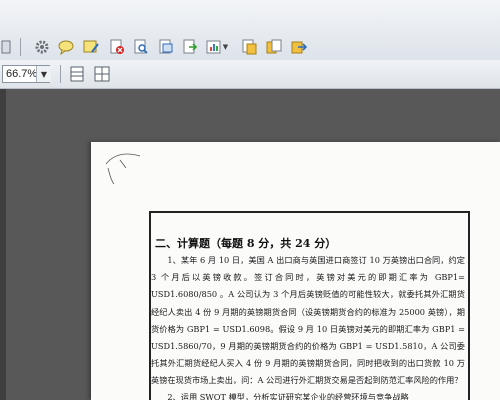 This screenshot has height=400, width=500. Describe the element at coordinates (66, 47) in the screenshot. I see `comment-icon` at that location.